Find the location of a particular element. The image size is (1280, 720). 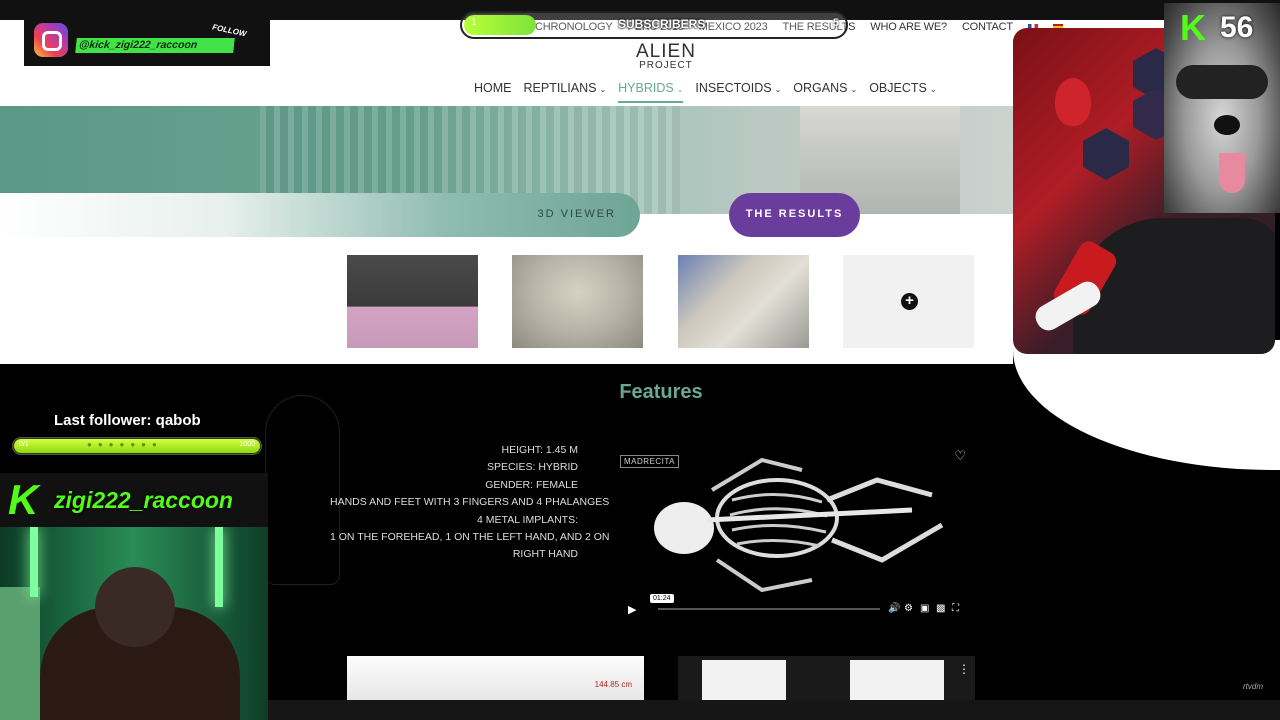

cast-icon: ▣ is located at coordinates (924, 608).